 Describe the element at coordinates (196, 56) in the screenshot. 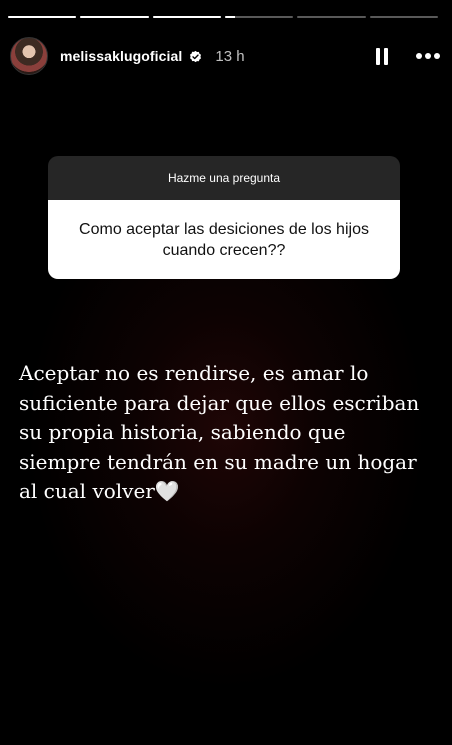

I see `verified-badge-icon` at that location.